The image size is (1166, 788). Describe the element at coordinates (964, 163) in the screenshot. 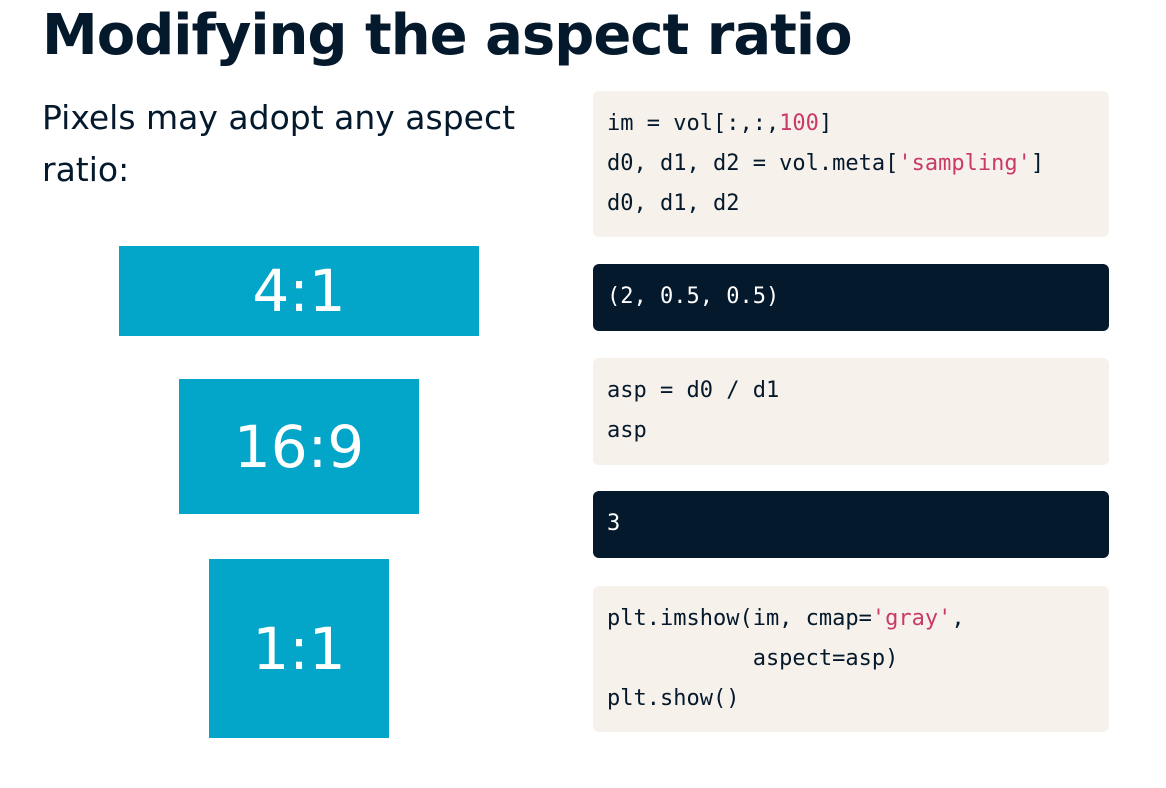

I see `code-string-literal: 'sampling'` at that location.